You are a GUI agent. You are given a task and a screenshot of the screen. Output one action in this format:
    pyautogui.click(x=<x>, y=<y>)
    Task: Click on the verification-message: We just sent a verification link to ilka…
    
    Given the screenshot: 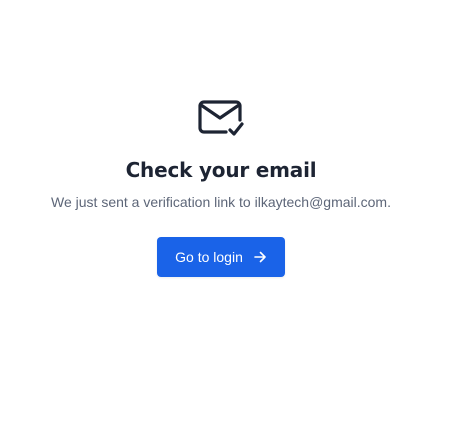 What is the action you would take?
    pyautogui.click(x=221, y=202)
    